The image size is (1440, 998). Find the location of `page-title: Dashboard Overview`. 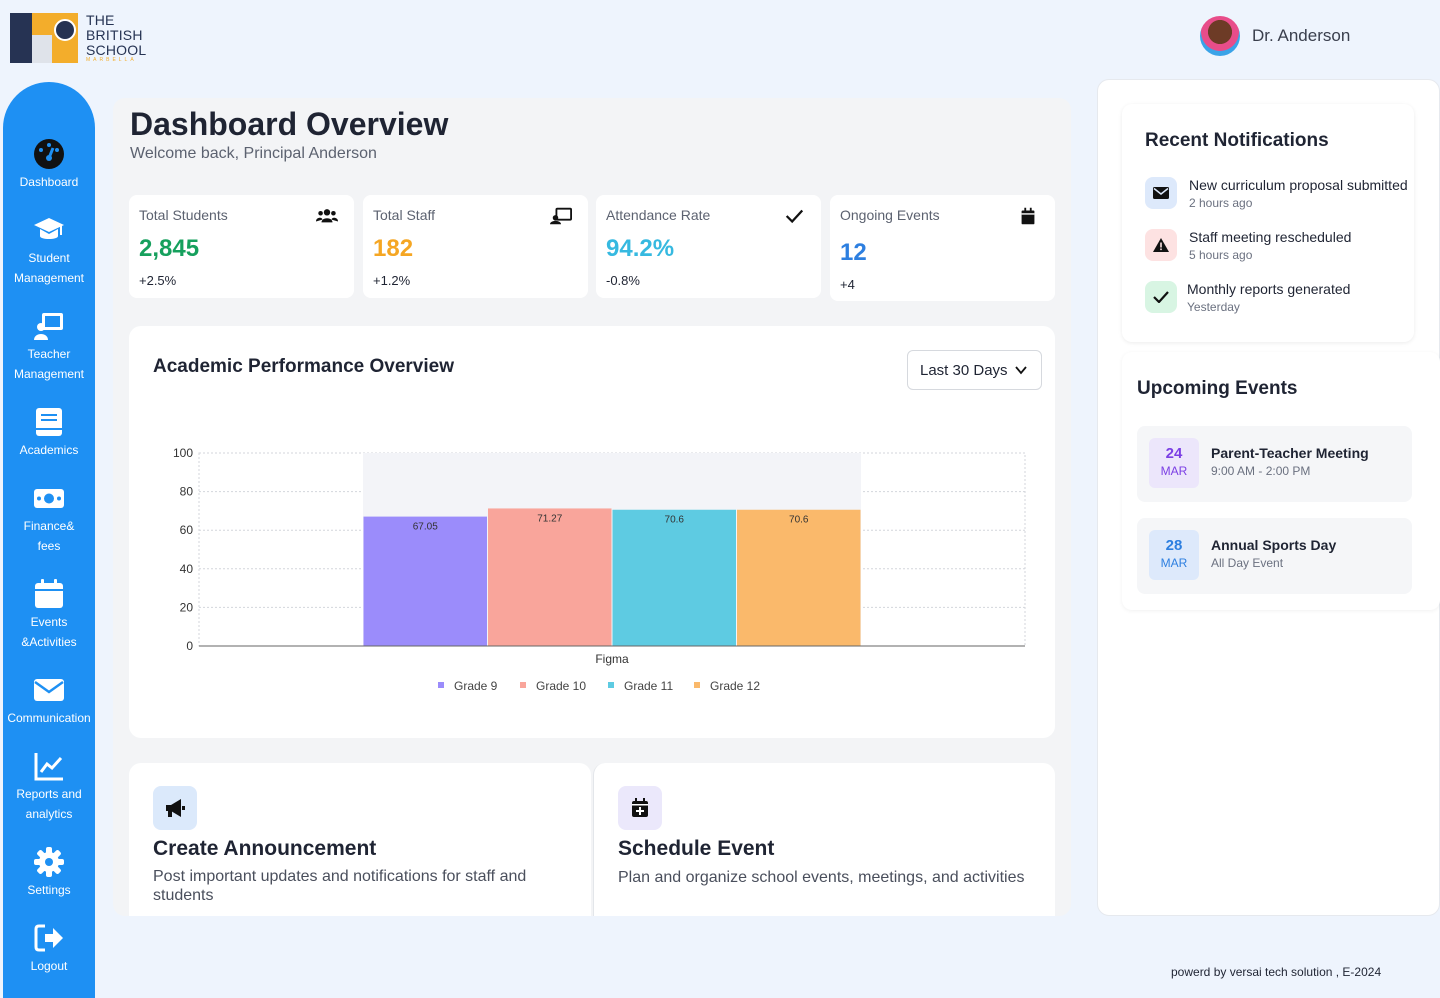

page-title: Dashboard Overview is located at coordinates (289, 124).